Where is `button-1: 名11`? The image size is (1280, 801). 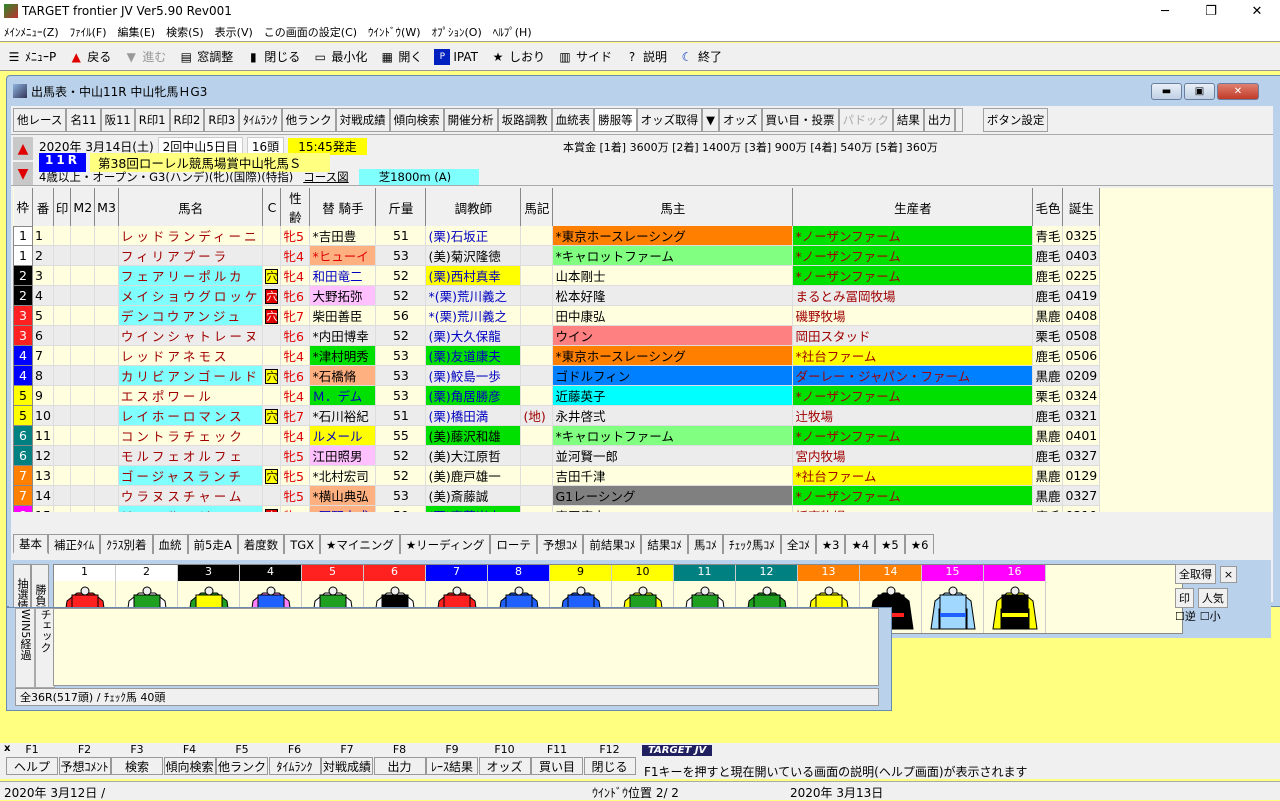 button-1: 名11 is located at coordinates (83, 120).